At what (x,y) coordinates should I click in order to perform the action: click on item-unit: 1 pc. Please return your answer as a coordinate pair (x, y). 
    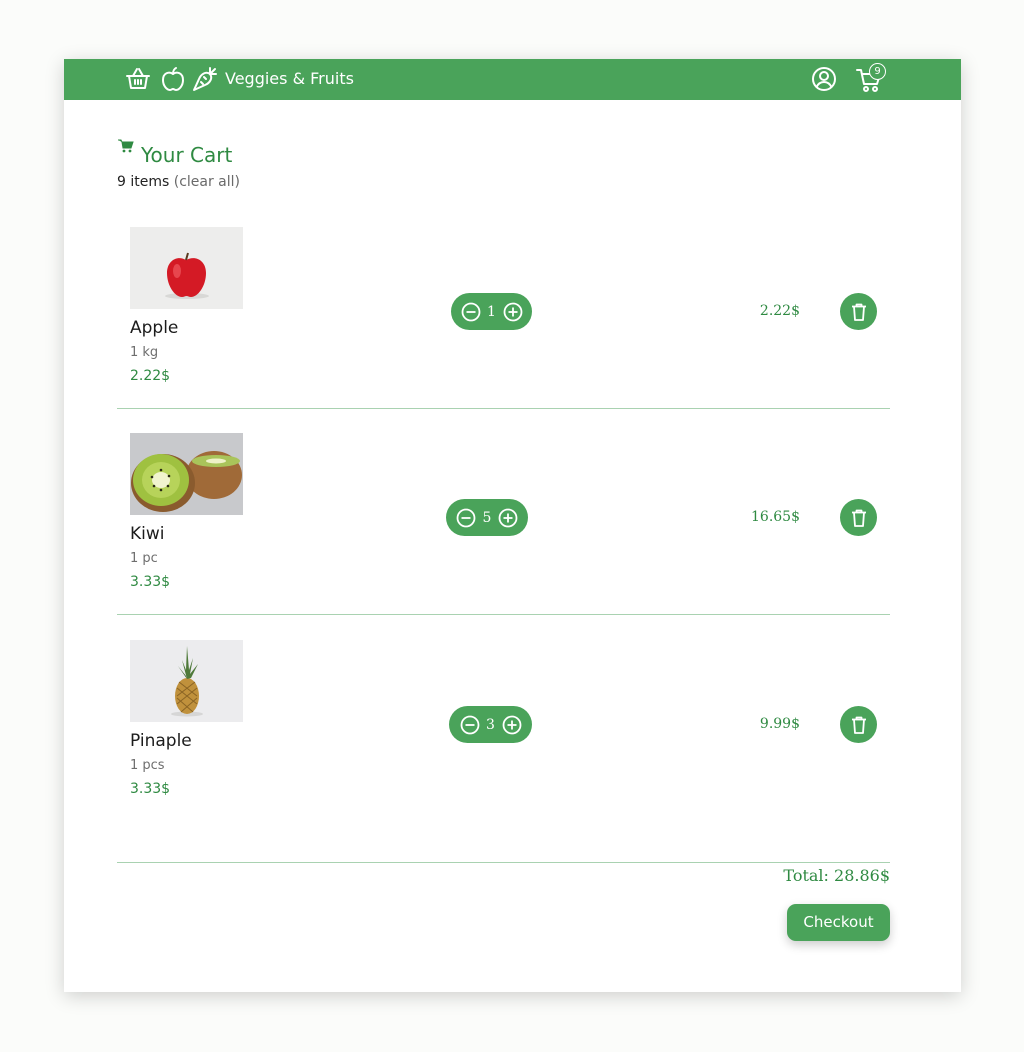
    Looking at the image, I should click on (144, 558).